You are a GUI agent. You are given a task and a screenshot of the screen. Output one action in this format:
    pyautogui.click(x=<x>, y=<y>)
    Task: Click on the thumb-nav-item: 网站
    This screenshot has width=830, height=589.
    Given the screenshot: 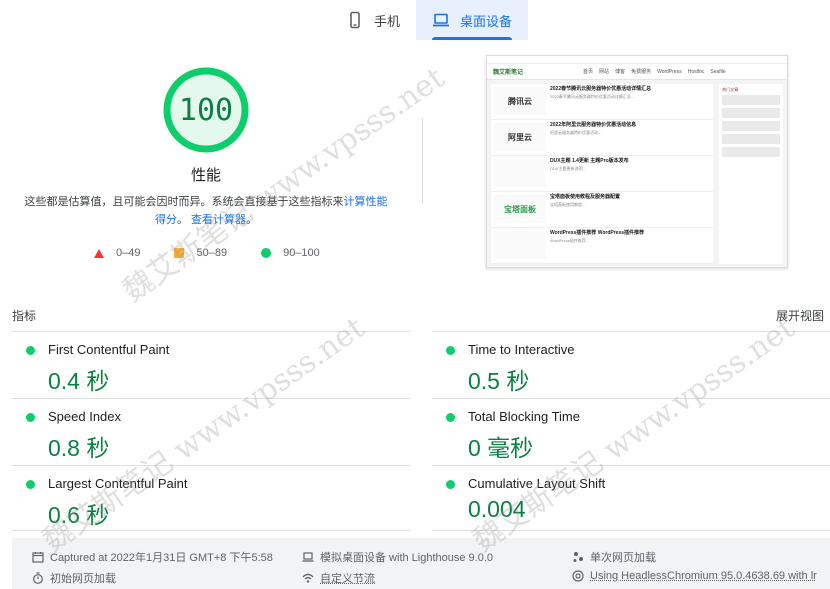 What is the action you would take?
    pyautogui.click(x=604, y=72)
    